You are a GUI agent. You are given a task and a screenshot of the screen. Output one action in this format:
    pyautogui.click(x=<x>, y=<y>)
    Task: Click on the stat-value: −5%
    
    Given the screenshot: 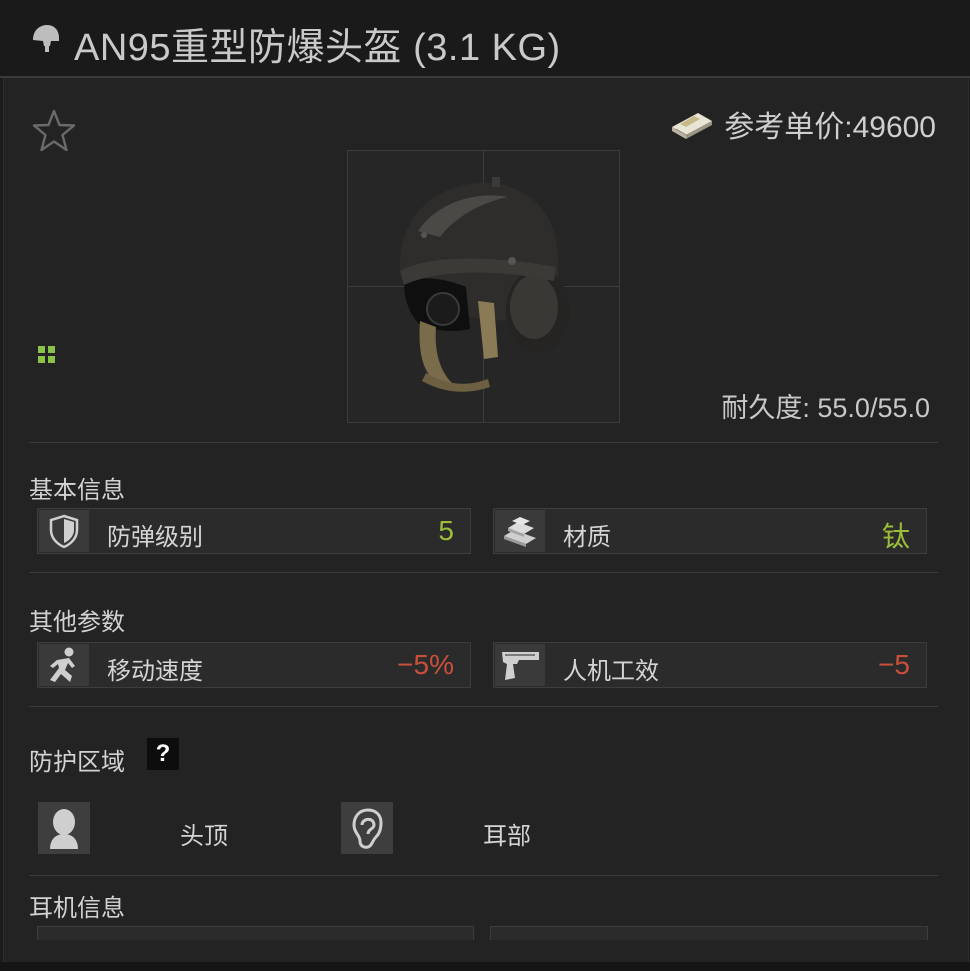 What is the action you would take?
    pyautogui.click(x=425, y=664)
    